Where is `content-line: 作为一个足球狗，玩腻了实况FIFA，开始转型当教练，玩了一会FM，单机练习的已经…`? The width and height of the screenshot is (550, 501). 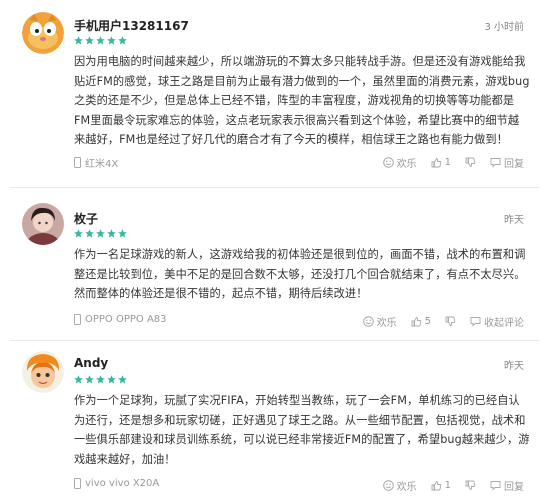
content-line: 作为一个足球狗，玩腻了实况FIFA，开始转型当教练，玩了一会FM，单机练习的已经… is located at coordinates (297, 400).